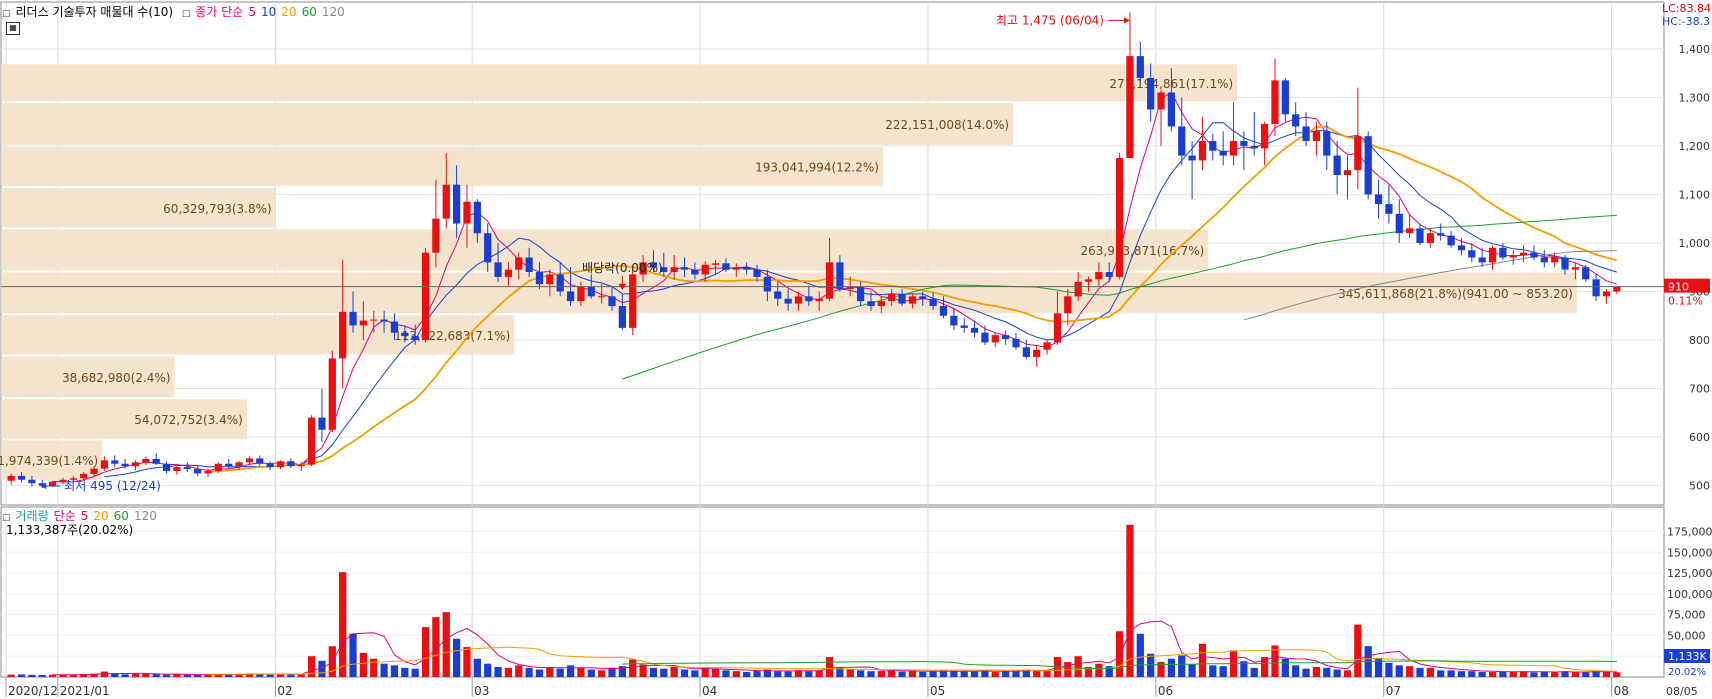 This screenshot has width=1712, height=699. I want to click on legend-marker-icon: □, so click(6, 14).